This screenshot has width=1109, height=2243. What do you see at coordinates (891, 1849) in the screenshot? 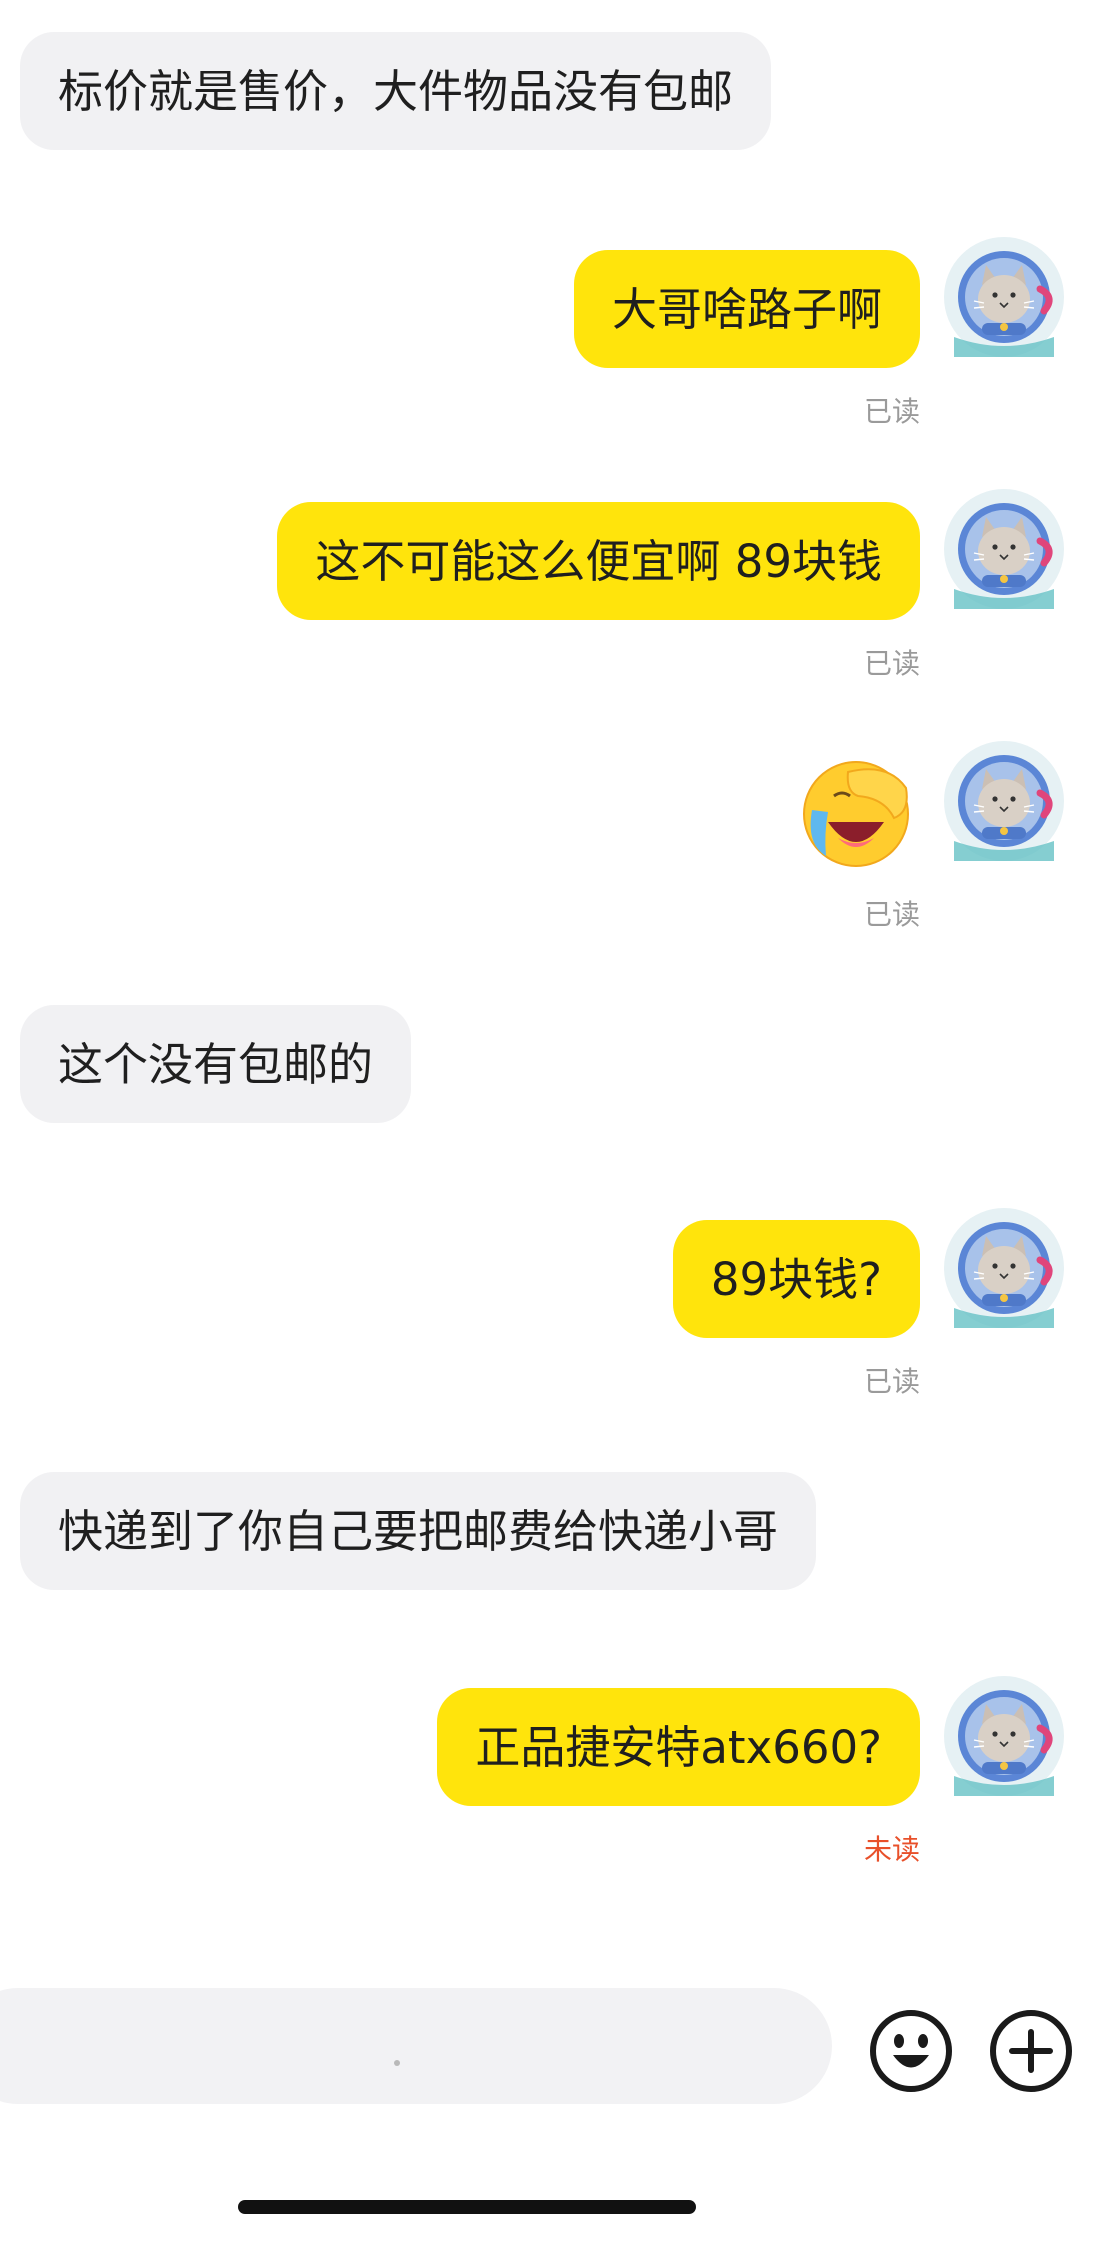
I see `unread-status: 未读` at bounding box center [891, 1849].